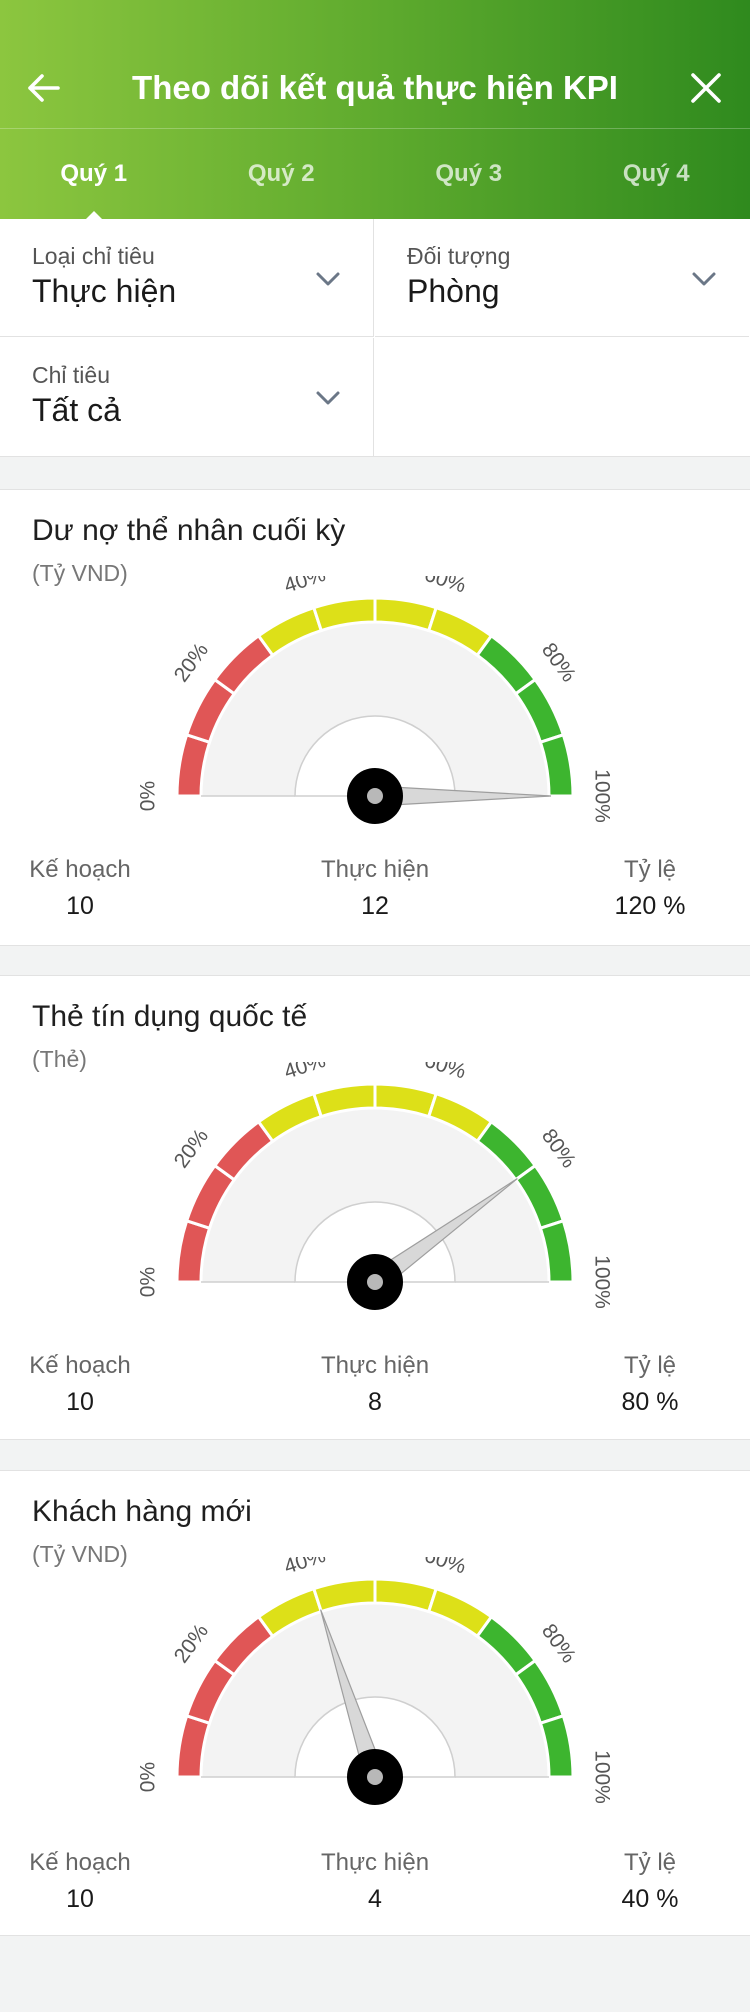 Image resolution: width=750 pixels, height=2012 pixels. I want to click on tab-quarter-4: Quý 4, so click(656, 174).